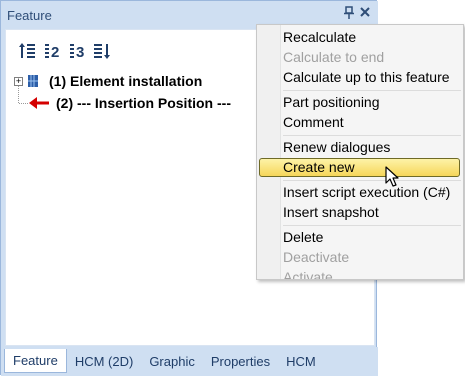 The image size is (465, 376). Describe the element at coordinates (331, 212) in the screenshot. I see `menu-item-insert-snapshot: Insert snapshot` at that location.